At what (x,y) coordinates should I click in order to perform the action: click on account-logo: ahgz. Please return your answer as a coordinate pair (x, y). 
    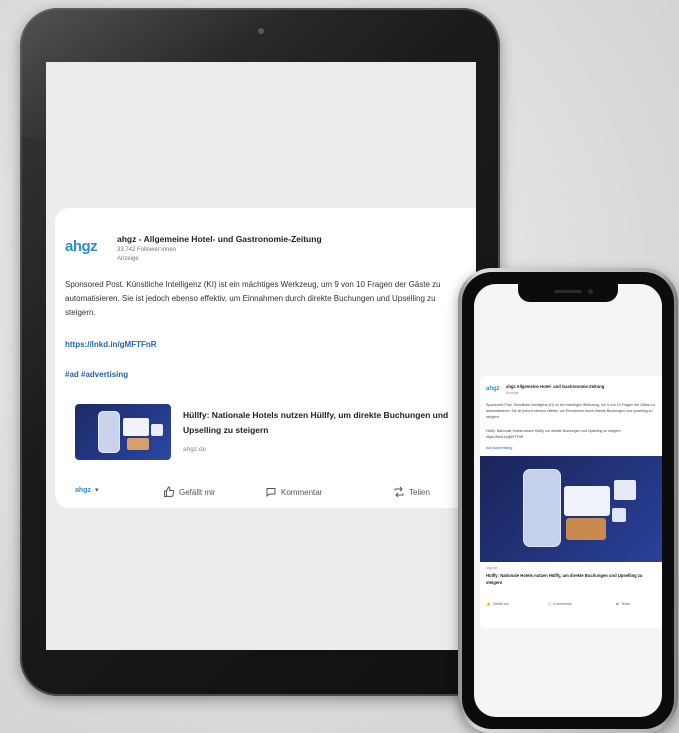
    Looking at the image, I should click on (83, 490).